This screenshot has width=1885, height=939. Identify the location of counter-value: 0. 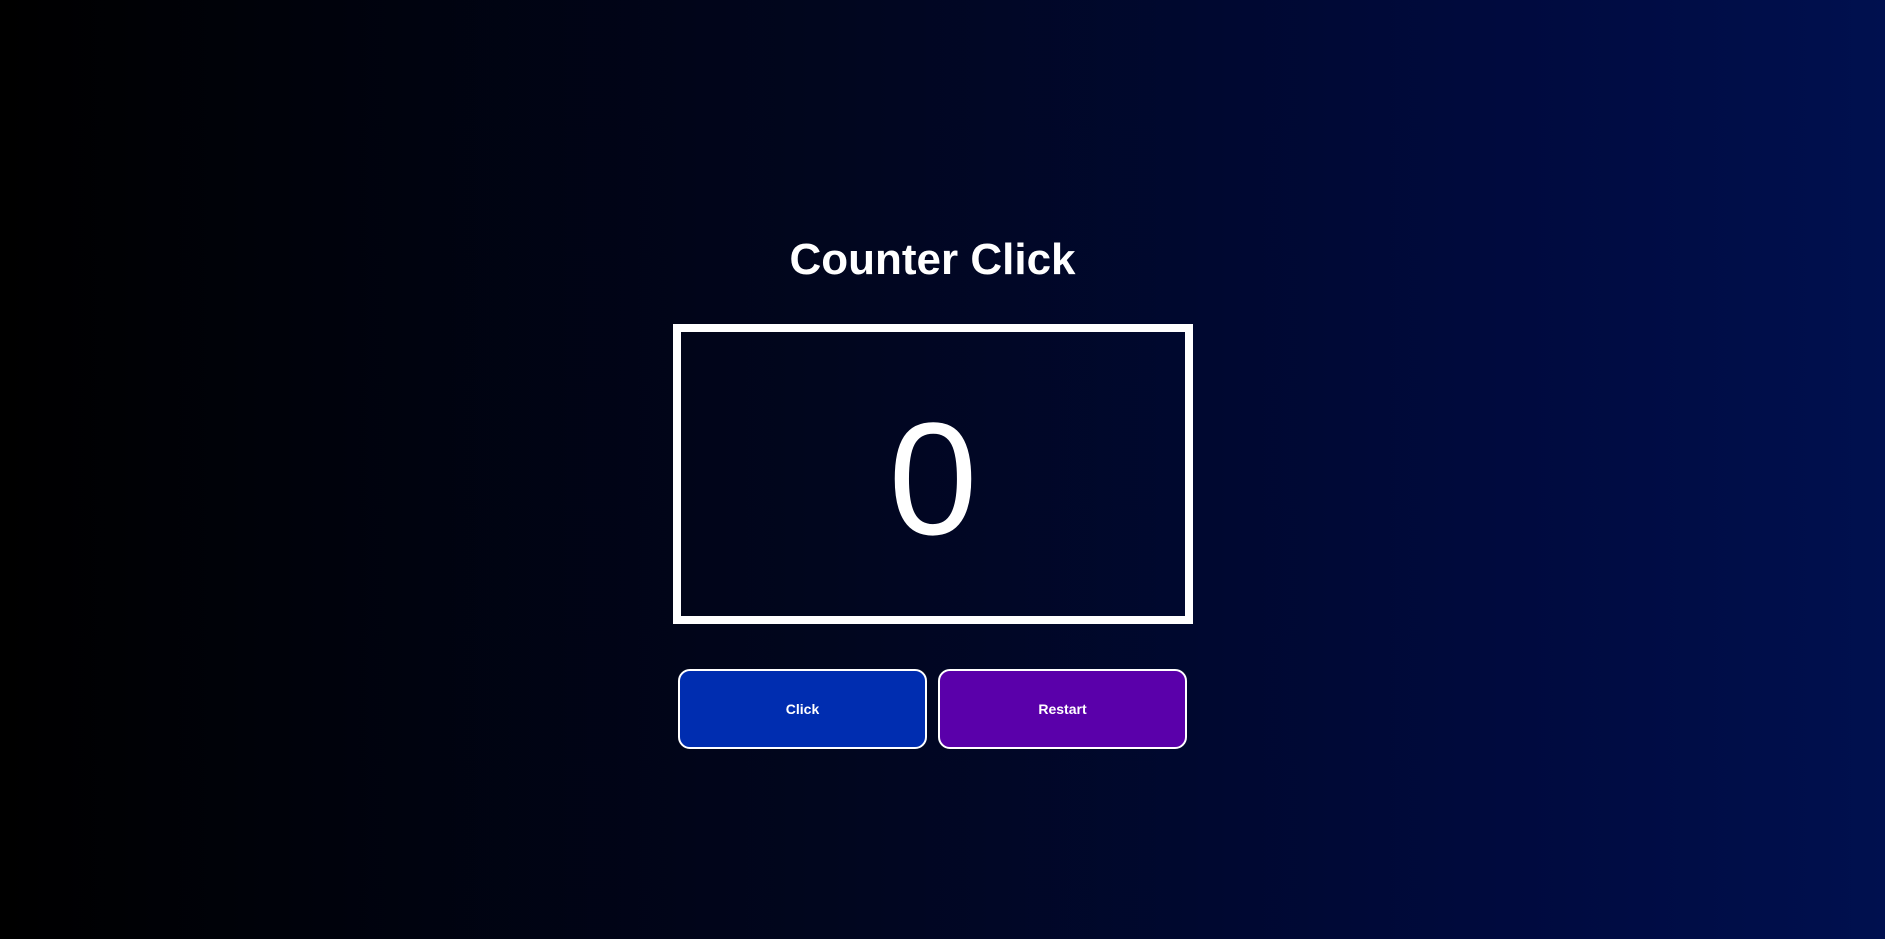
(933, 478).